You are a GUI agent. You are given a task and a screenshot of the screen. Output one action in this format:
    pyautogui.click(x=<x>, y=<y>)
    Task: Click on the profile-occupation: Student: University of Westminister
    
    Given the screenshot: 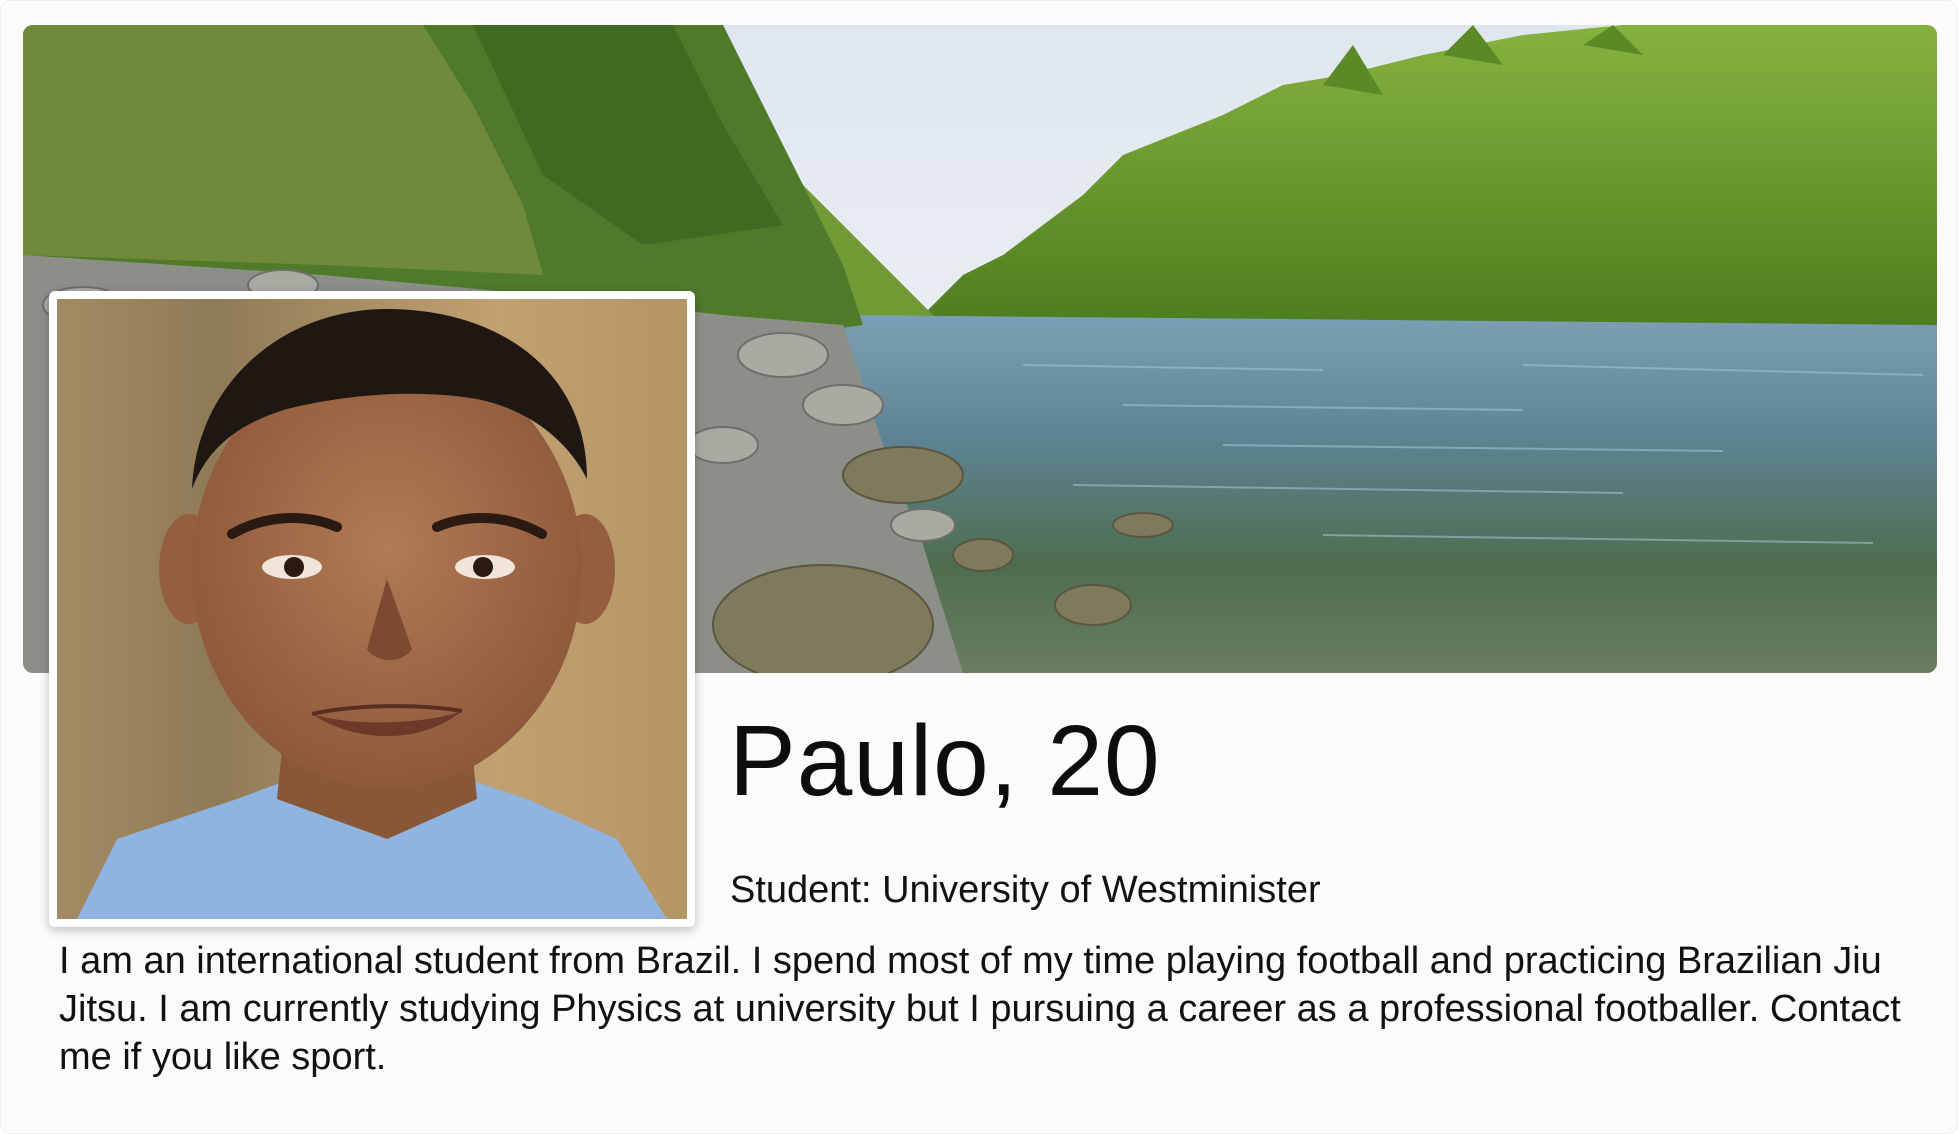 What is the action you would take?
    pyautogui.click(x=1025, y=890)
    